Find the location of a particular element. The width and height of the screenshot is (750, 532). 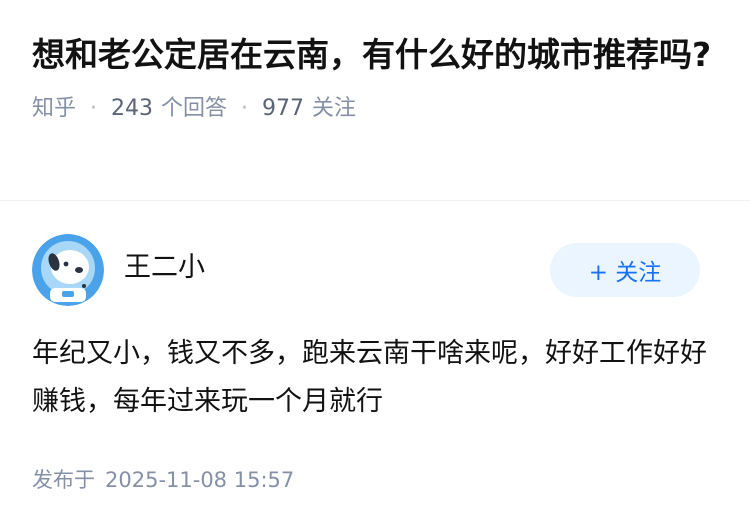

answer-author-row: 王二小 + 关注 is located at coordinates (366, 270).